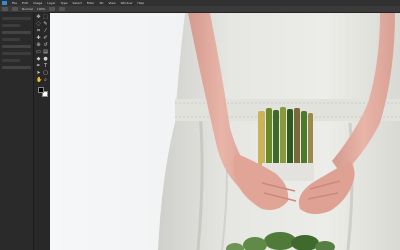 This screenshot has width=400, height=250. What do you see at coordinates (38, 45) in the screenshot?
I see `clone-icon: ⊕` at bounding box center [38, 45].